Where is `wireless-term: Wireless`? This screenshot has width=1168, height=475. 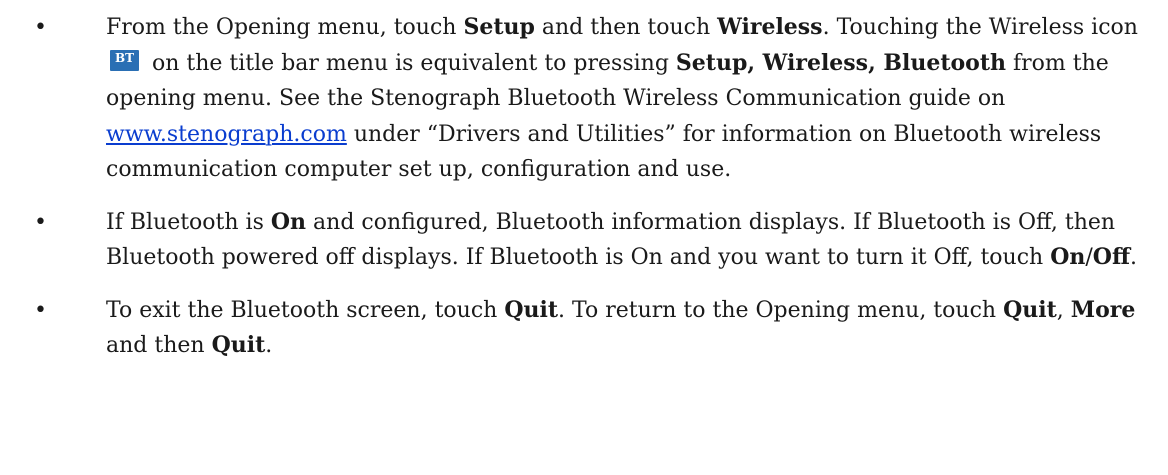
wireless-term: Wireless is located at coordinates (770, 27).